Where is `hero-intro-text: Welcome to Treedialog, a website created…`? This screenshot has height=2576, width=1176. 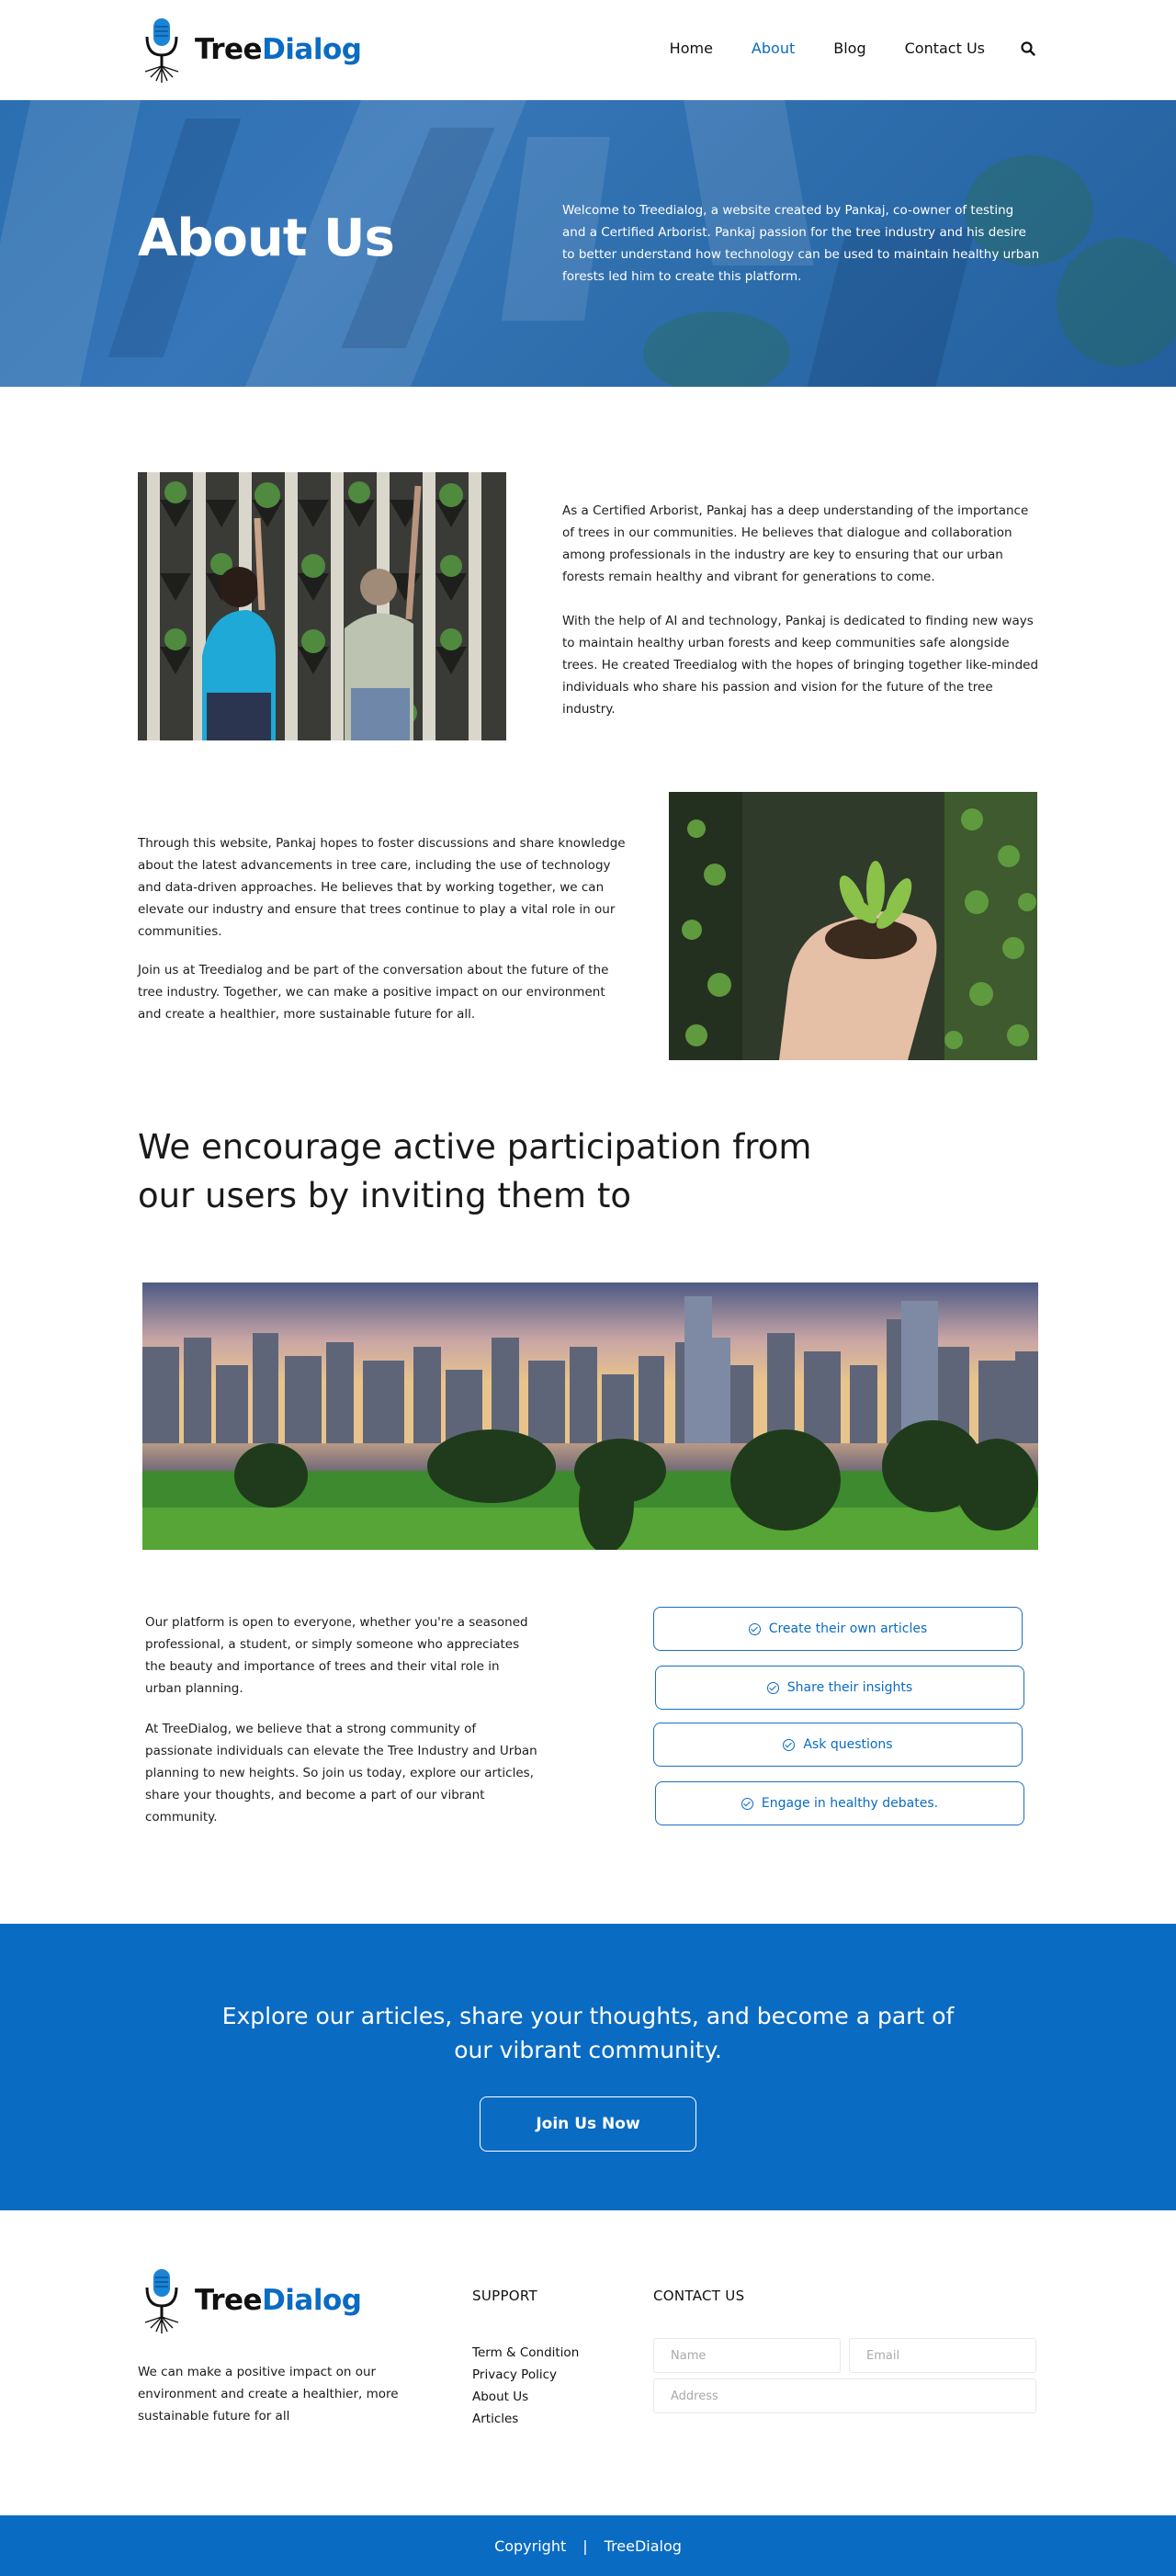 hero-intro-text: Welcome to Treedialog, a website created… is located at coordinates (801, 243).